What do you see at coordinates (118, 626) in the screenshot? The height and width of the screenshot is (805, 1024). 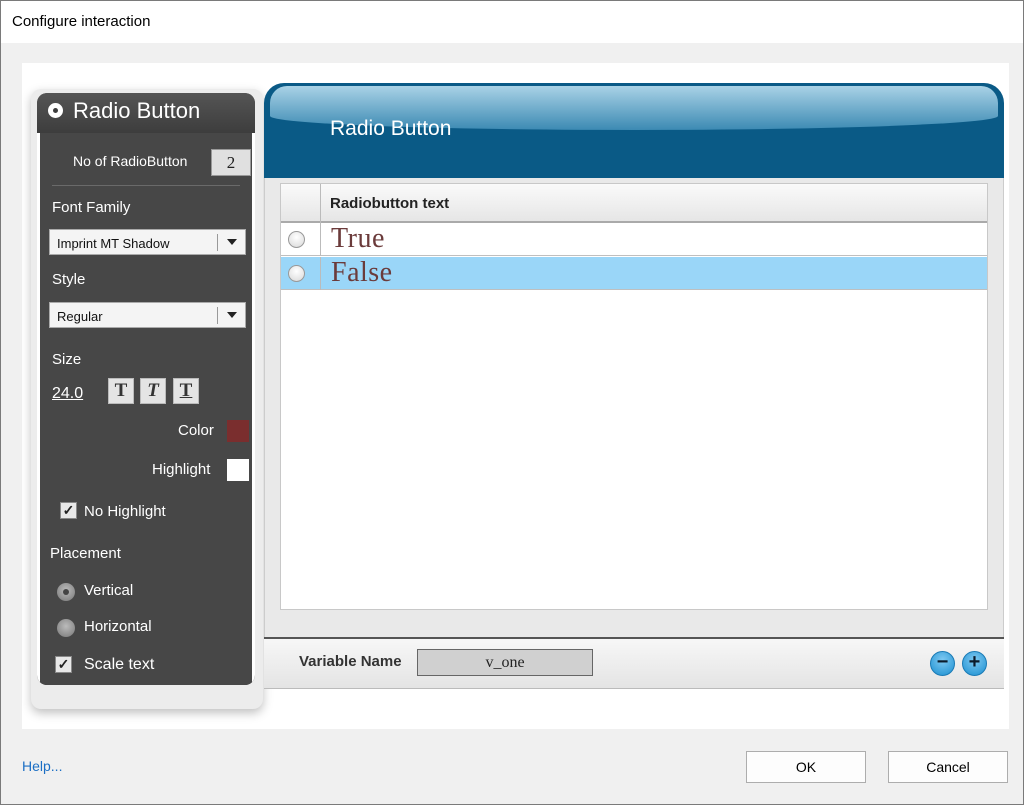 I see `horizontal-label: Horizontal` at bounding box center [118, 626].